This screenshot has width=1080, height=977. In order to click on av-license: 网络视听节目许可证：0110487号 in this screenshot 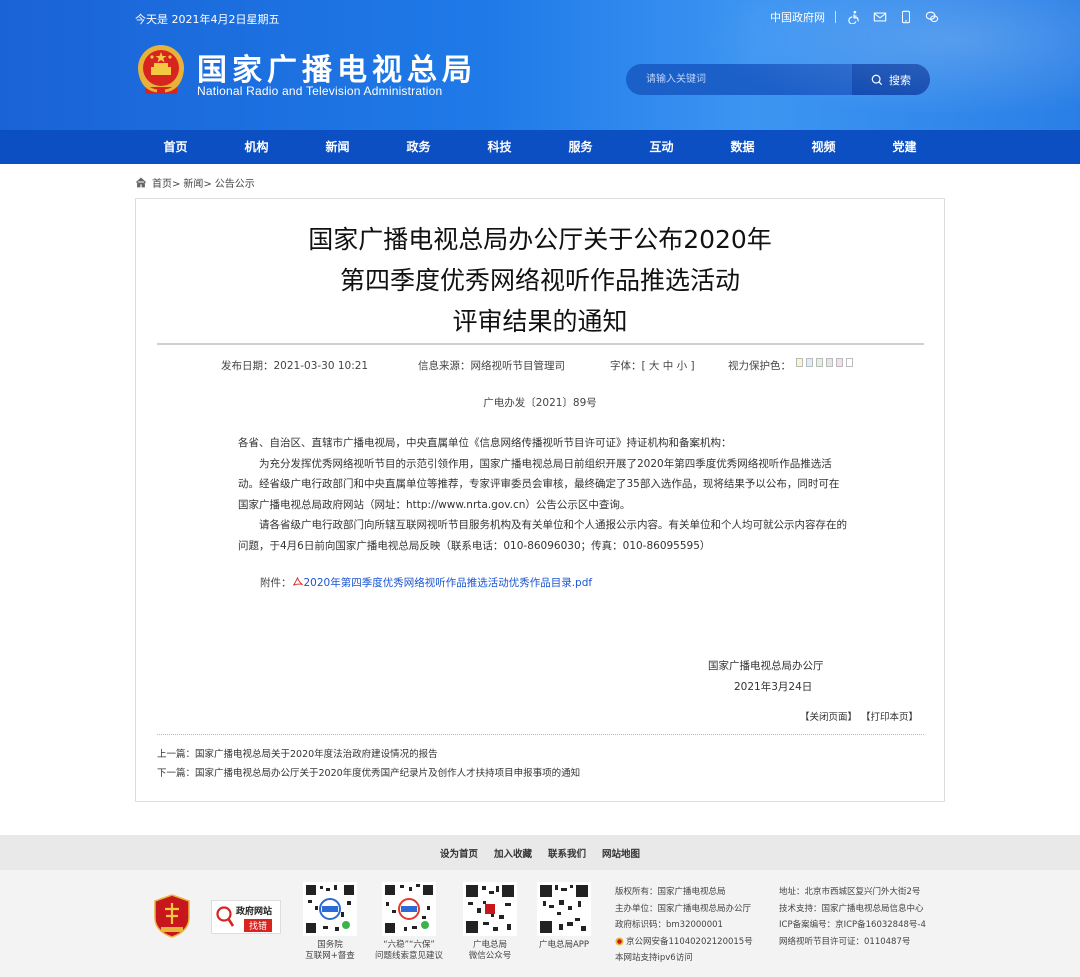, I will do `click(845, 941)`.